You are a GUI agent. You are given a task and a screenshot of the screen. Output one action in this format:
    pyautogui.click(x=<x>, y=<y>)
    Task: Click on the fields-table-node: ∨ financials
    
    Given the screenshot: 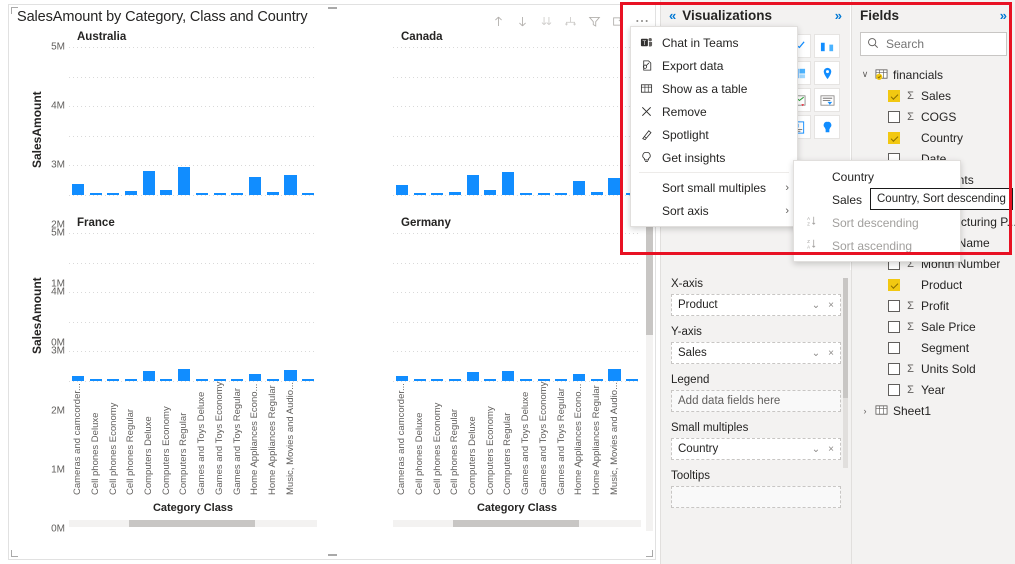 What is the action you would take?
    pyautogui.click(x=937, y=74)
    